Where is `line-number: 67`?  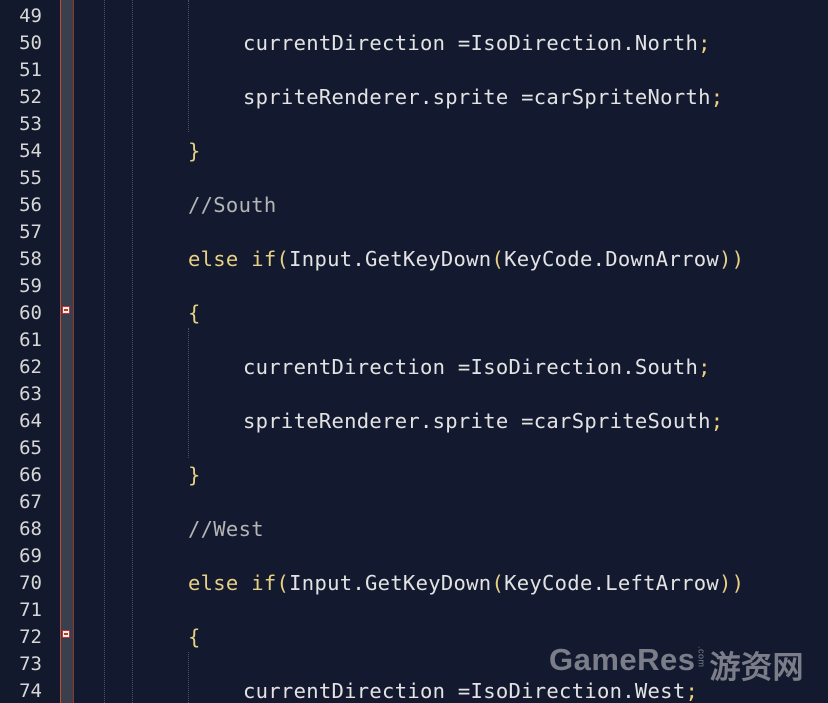 line-number: 67 is located at coordinates (30, 502).